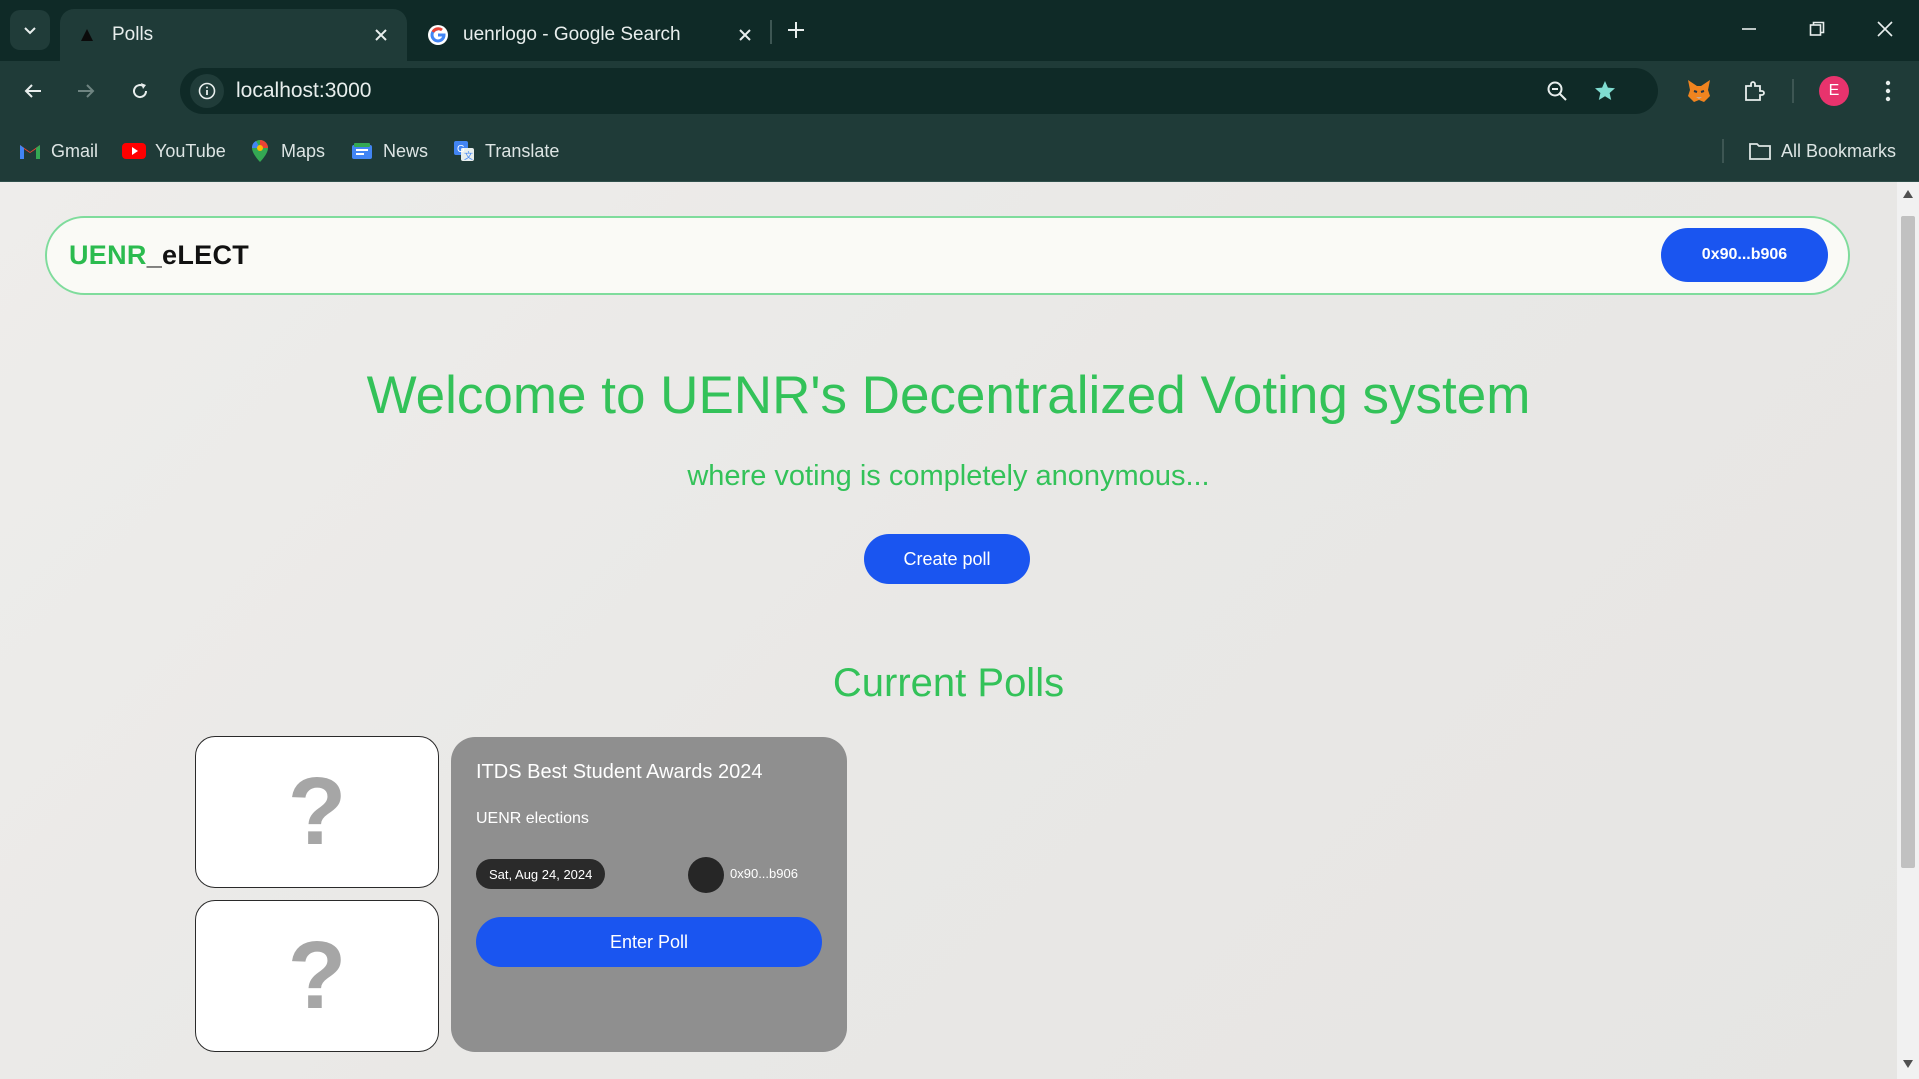  What do you see at coordinates (522, 150) in the screenshot?
I see `bookmark-label: Translate` at bounding box center [522, 150].